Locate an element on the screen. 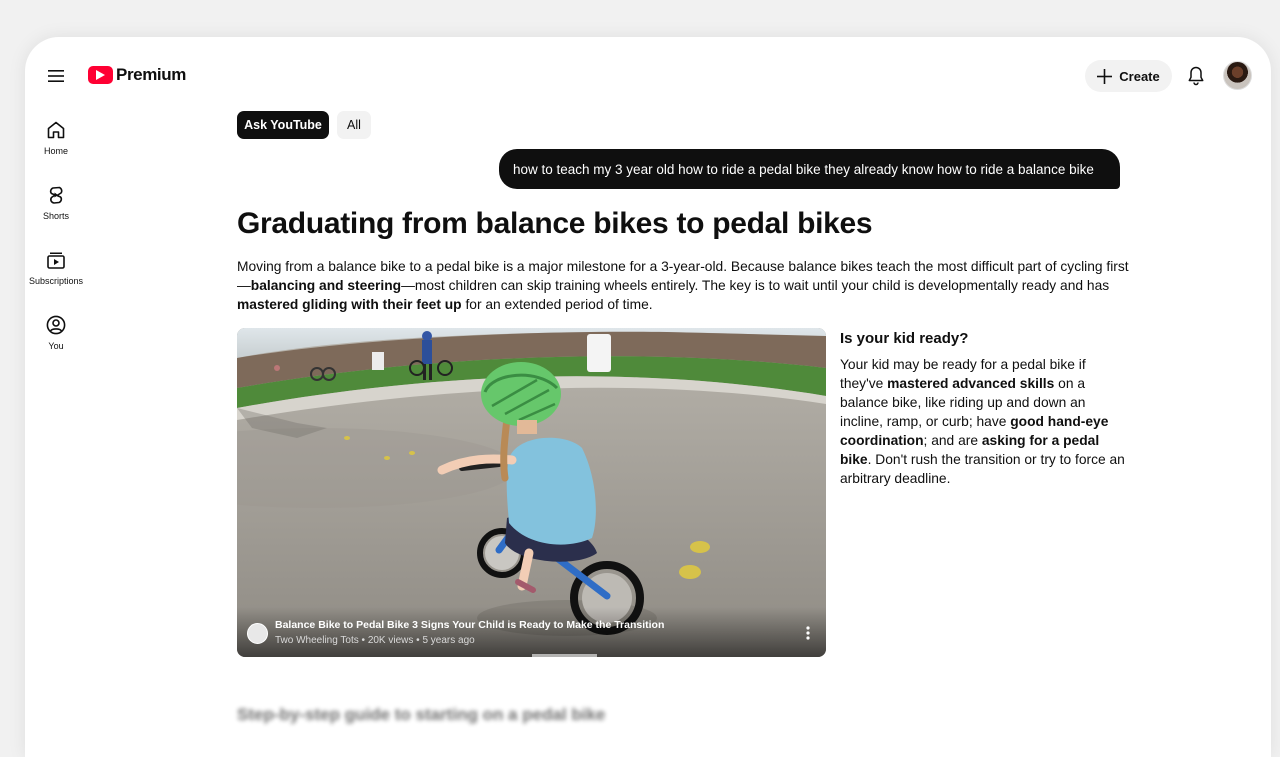  youtube-premium-logo: Premium is located at coordinates (137, 75).